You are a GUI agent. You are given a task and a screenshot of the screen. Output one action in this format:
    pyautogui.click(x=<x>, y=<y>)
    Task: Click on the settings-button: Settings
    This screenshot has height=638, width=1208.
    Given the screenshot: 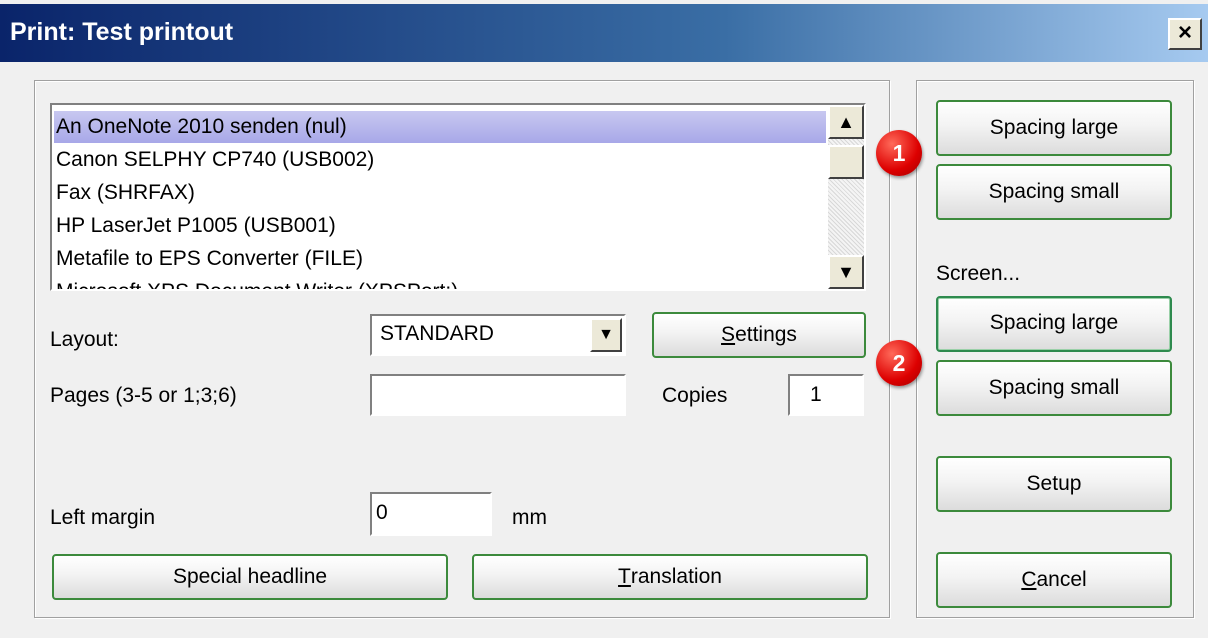 What is the action you would take?
    pyautogui.click(x=759, y=335)
    